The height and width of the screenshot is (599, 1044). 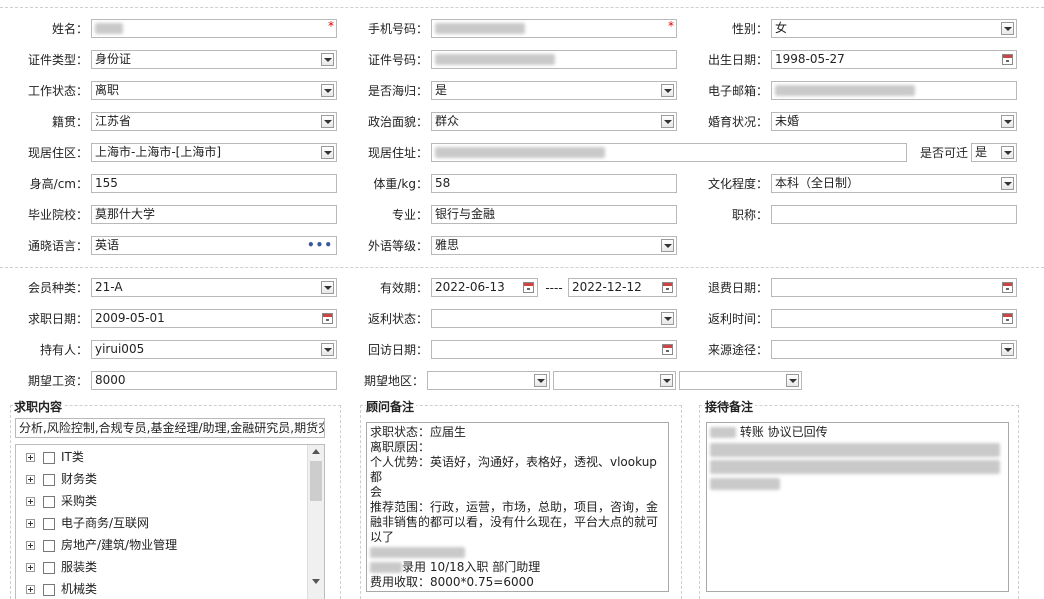 What do you see at coordinates (119, 545) in the screenshot?
I see `tree-item-label: 房地产/建筑/物业管理` at bounding box center [119, 545].